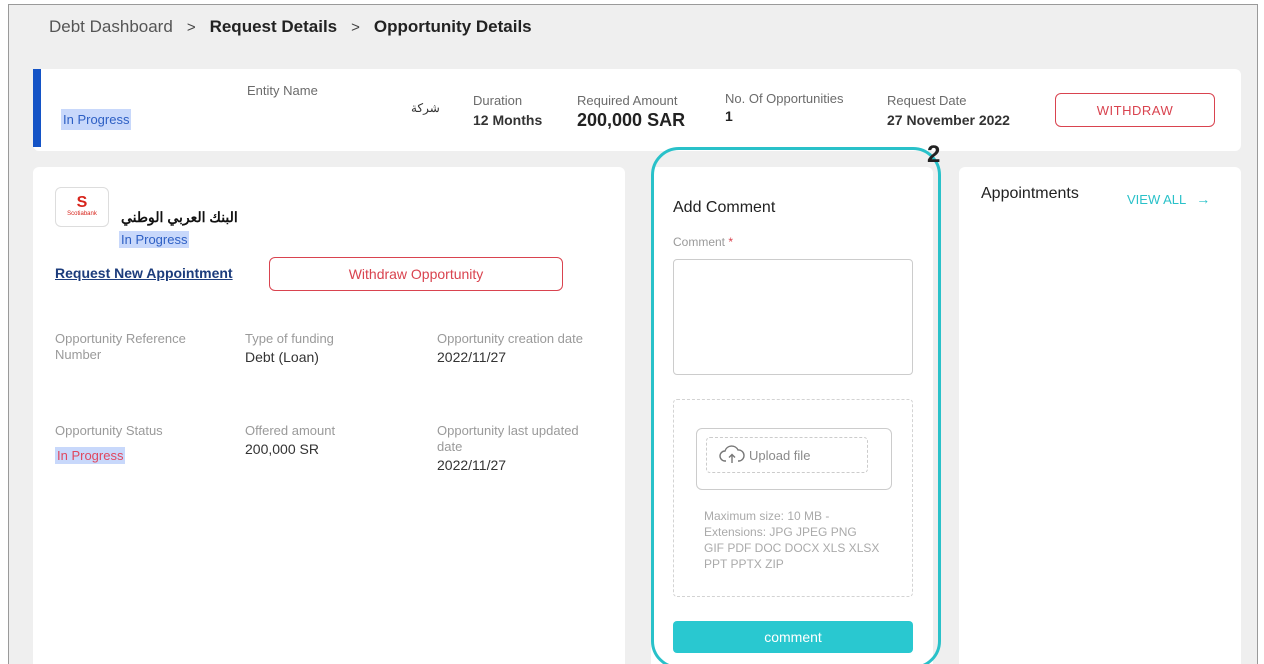  Describe the element at coordinates (934, 154) in the screenshot. I see `step-number-label: 2` at that location.